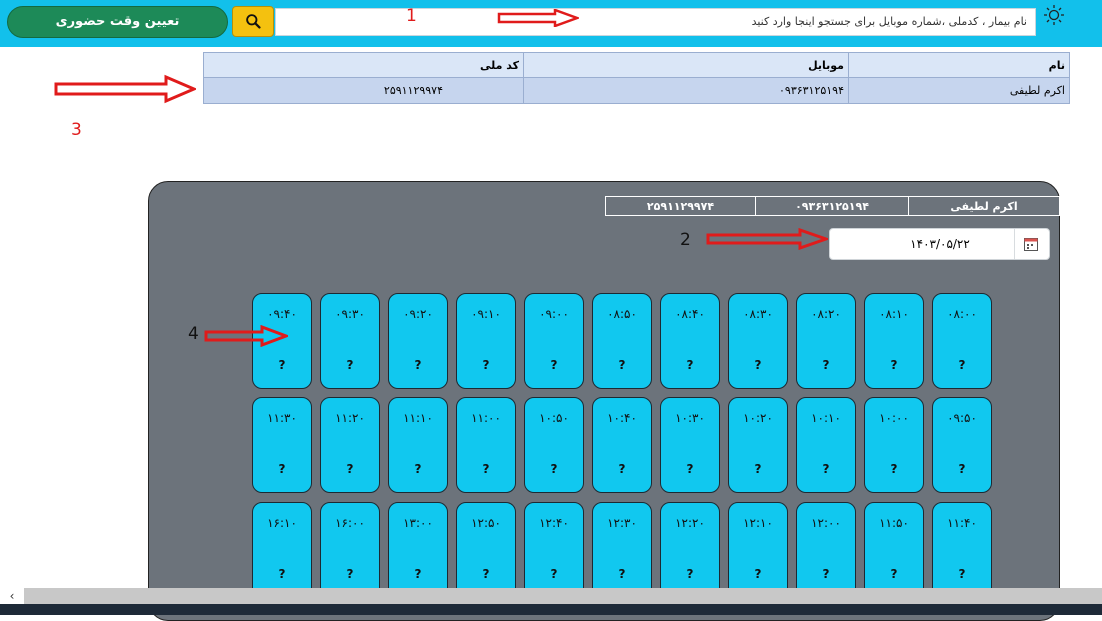  I want to click on time-slot: ۱۰:۲۰?, so click(758, 445).